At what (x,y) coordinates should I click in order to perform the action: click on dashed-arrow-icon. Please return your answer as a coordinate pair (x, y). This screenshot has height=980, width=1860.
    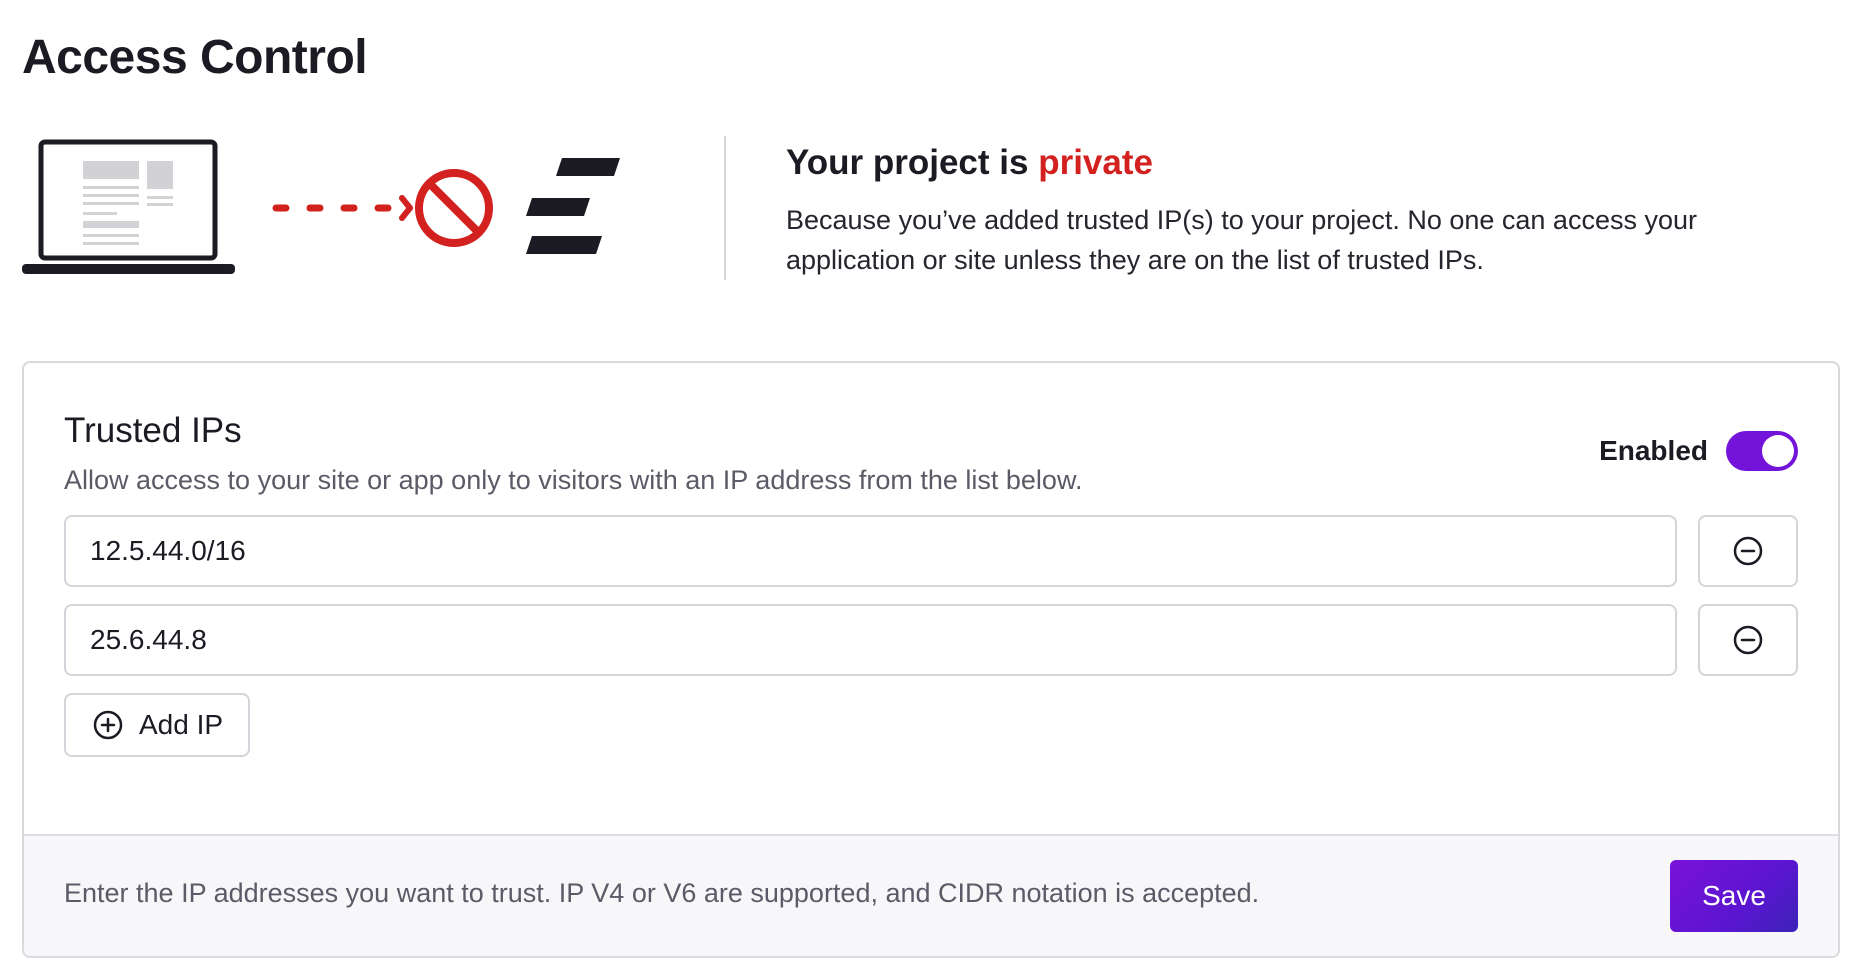
    Looking at the image, I should click on (342, 208).